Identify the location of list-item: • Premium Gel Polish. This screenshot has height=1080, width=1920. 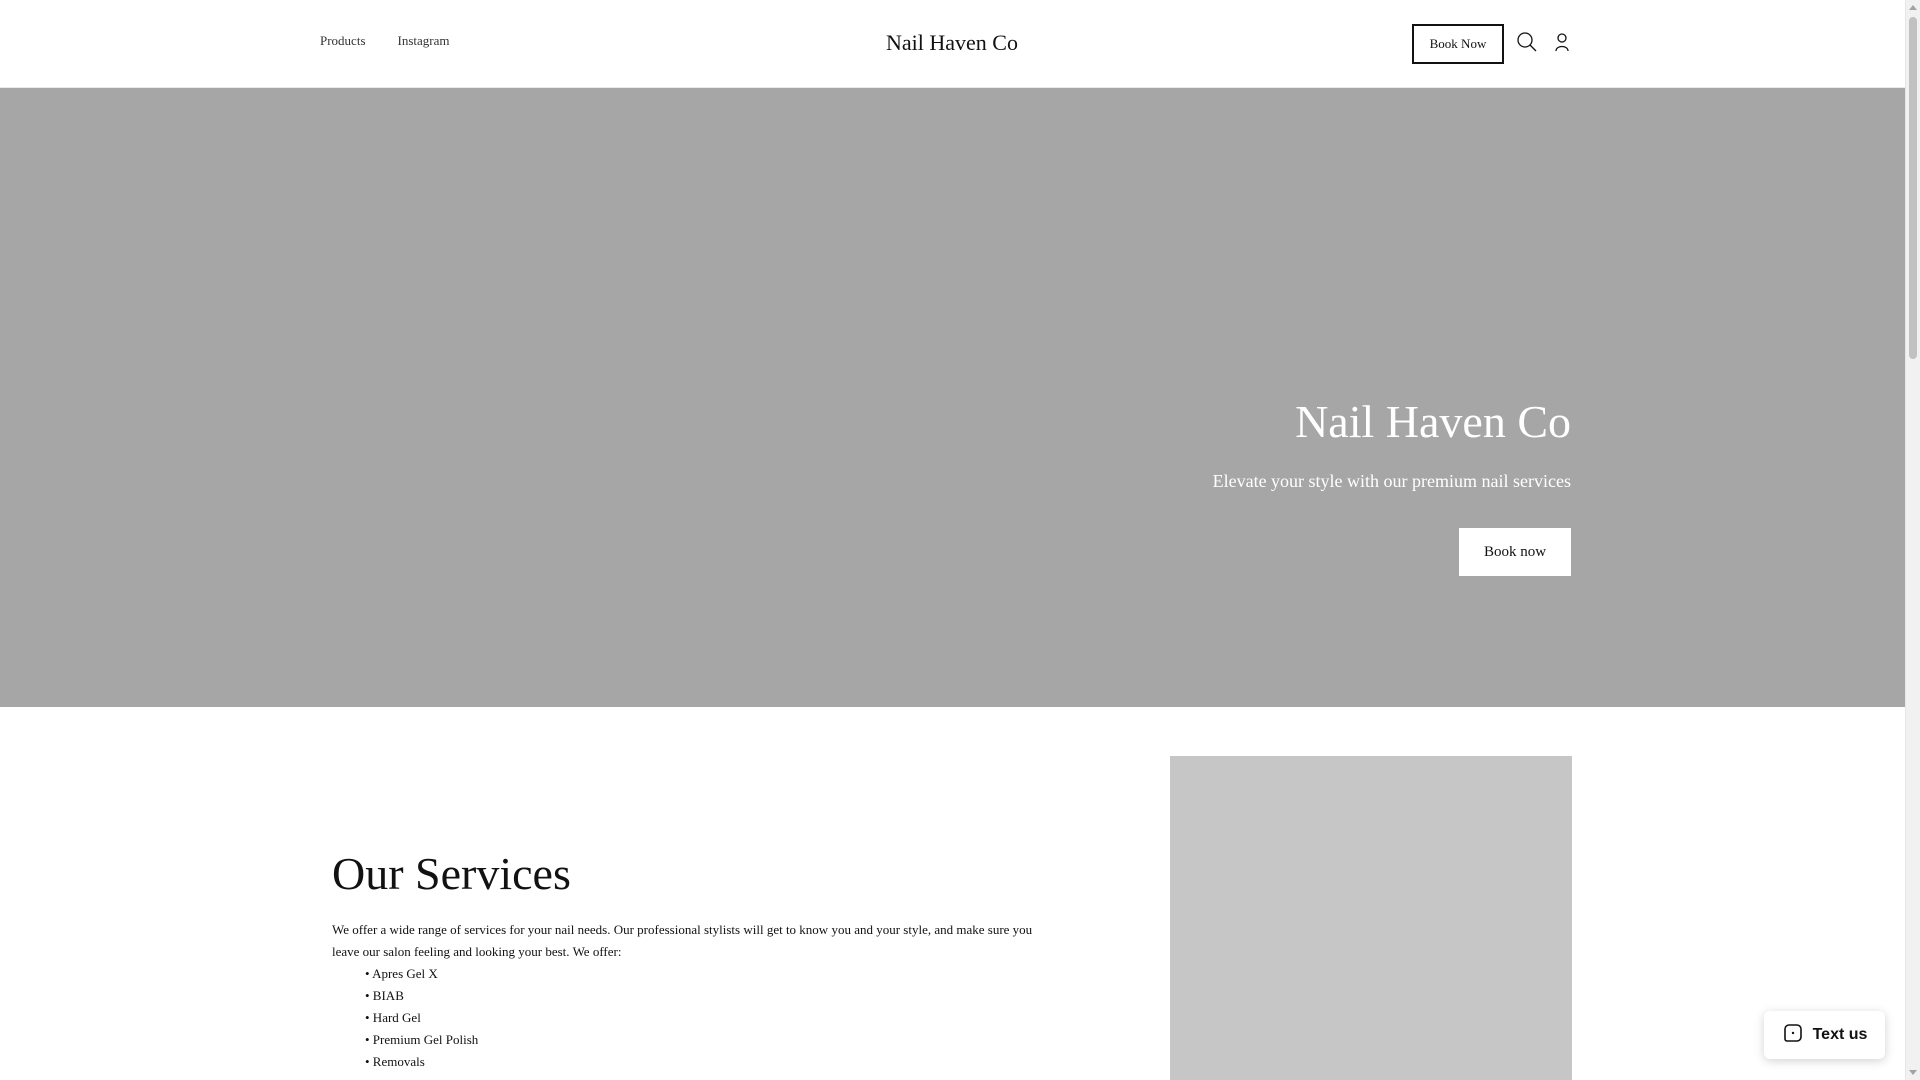
(422, 1039).